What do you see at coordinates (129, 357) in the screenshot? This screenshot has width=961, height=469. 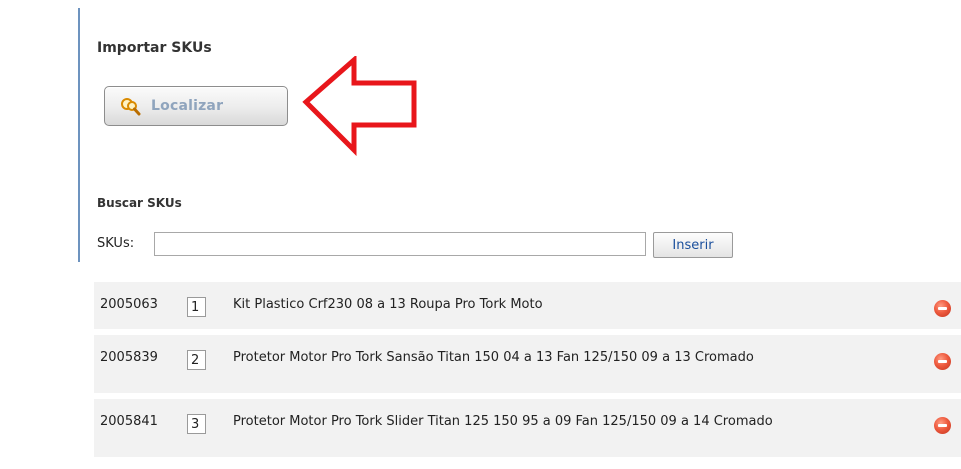 I see `sku-code: 2005839` at bounding box center [129, 357].